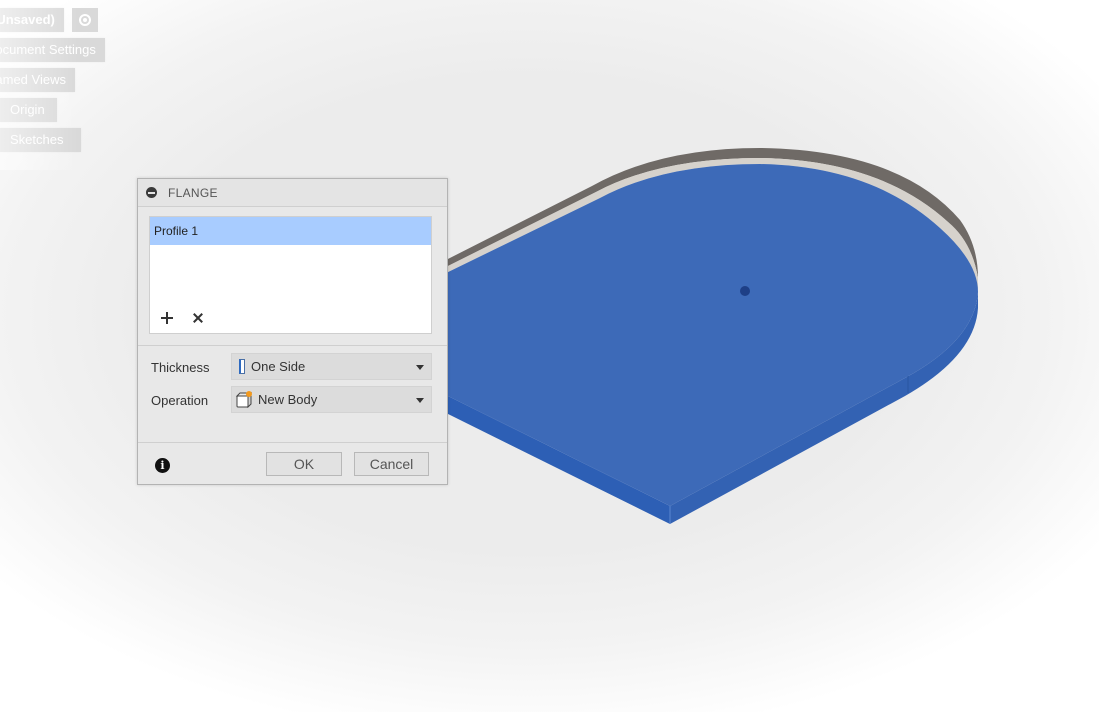 The height and width of the screenshot is (712, 1099). Describe the element at coordinates (290, 275) in the screenshot. I see `profile-selection-list: Profile 1` at that location.